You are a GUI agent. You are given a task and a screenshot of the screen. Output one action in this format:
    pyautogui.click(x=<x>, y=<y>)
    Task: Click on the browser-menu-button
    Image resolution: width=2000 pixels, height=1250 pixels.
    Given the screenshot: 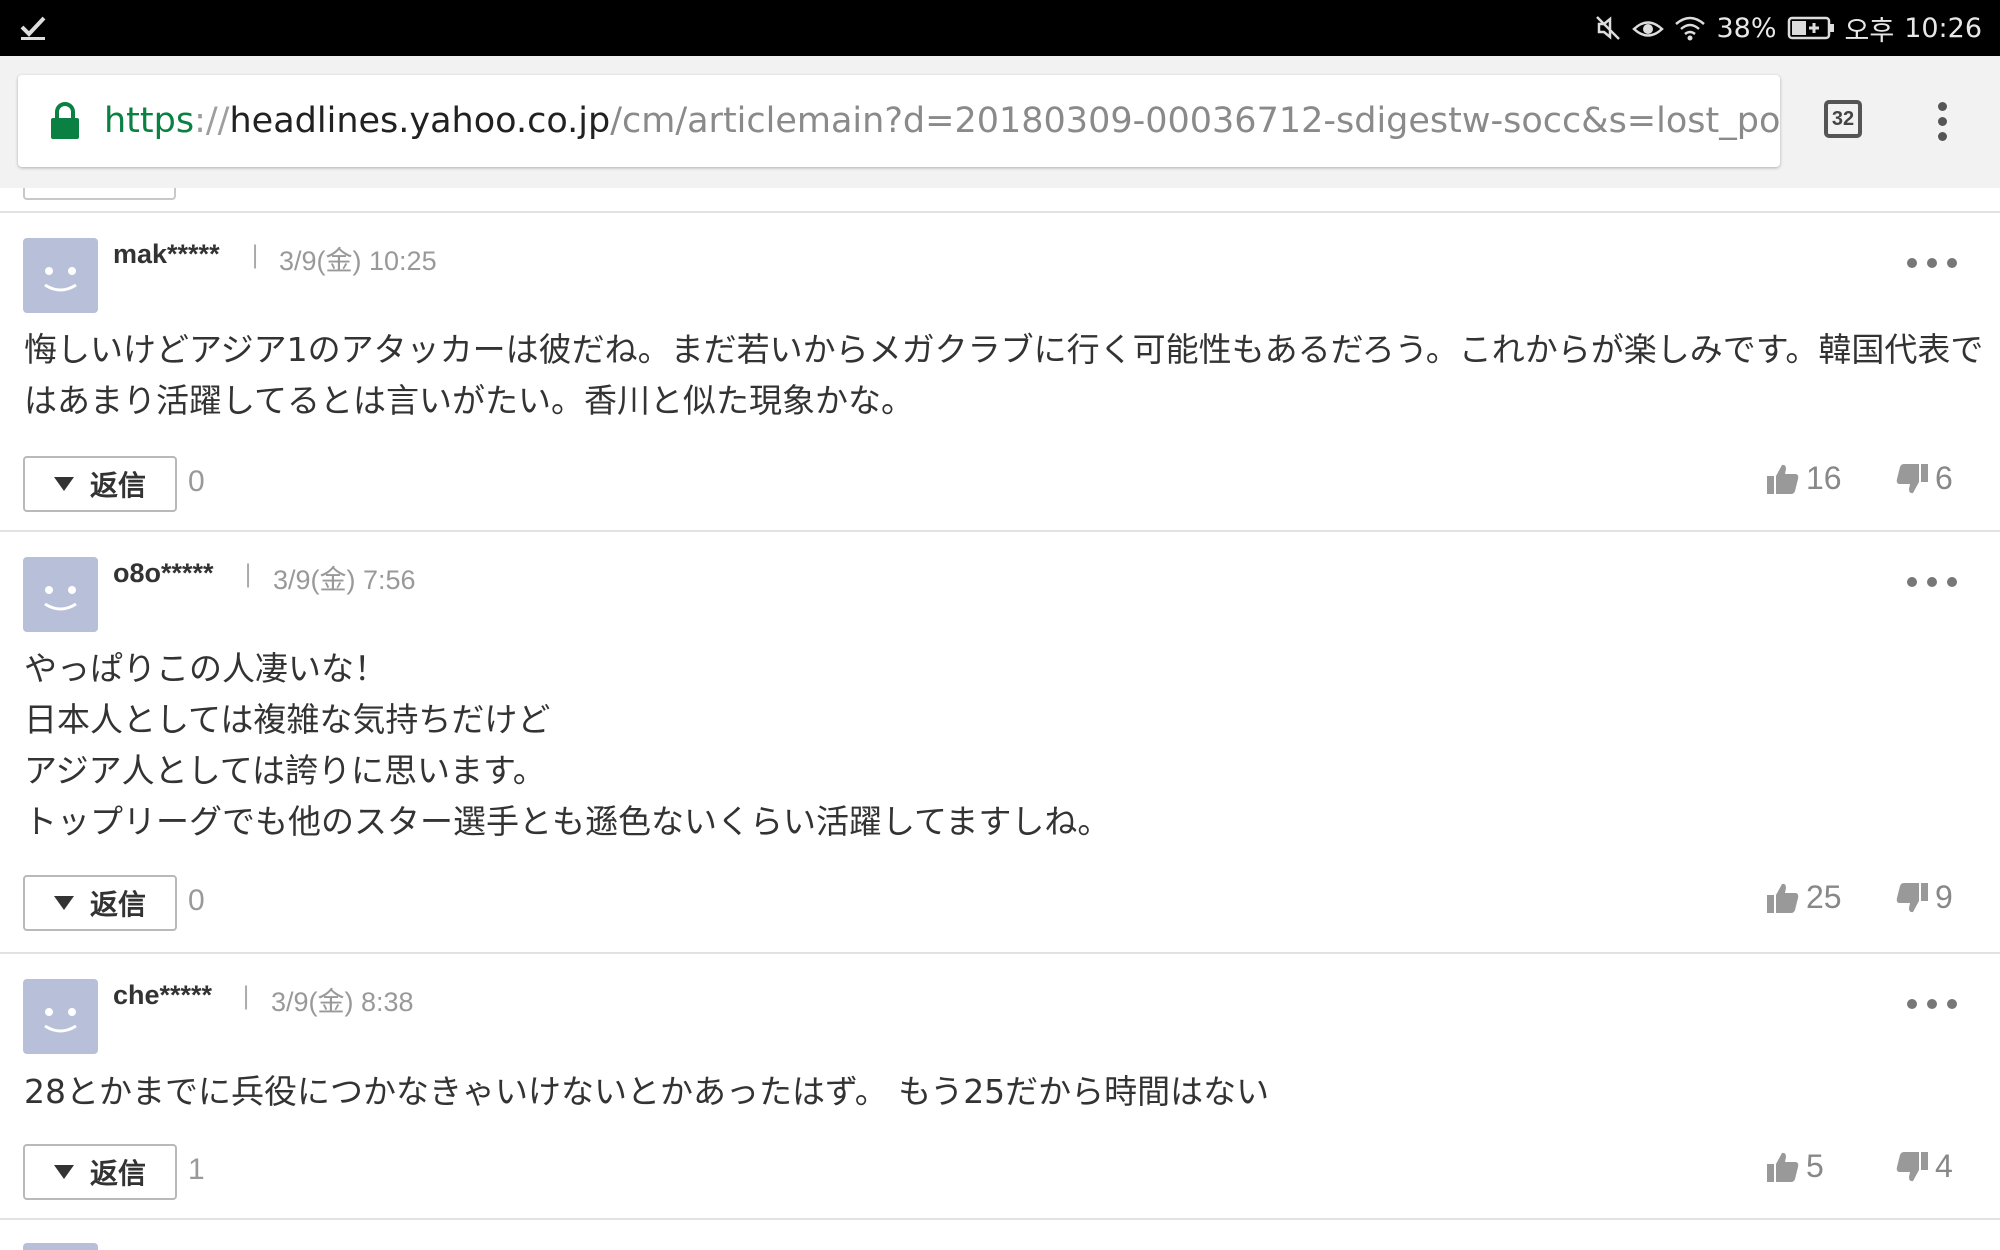 What is the action you would take?
    pyautogui.click(x=1942, y=122)
    